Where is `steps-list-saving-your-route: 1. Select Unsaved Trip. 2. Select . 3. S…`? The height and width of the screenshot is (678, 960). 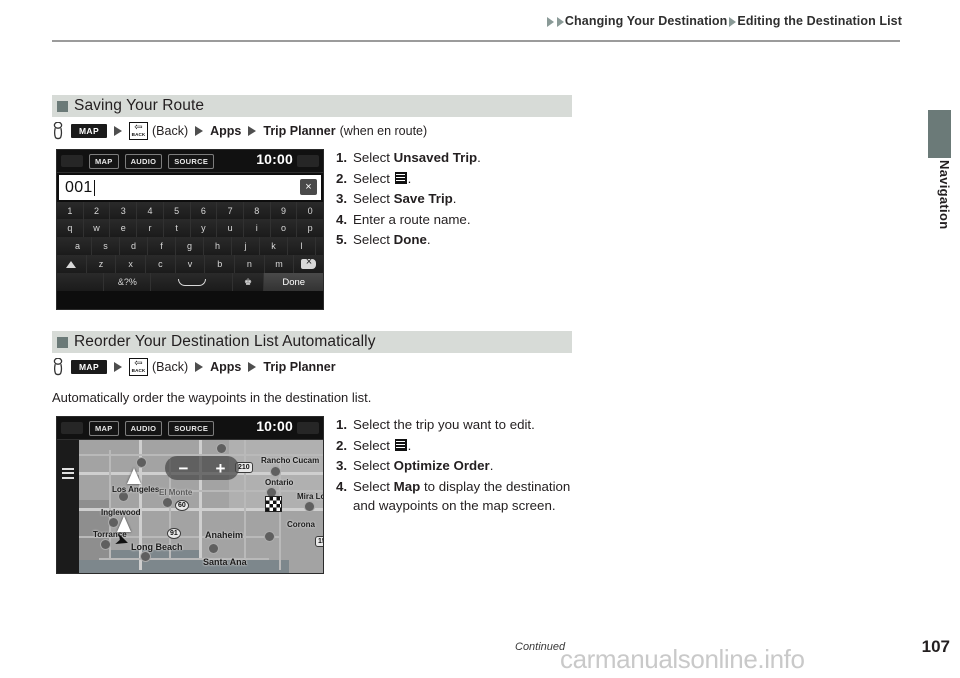
steps-list-saving-your-route: 1. Select Unsaved Trip. 2. Select . 3. S… is located at coordinates (456, 199).